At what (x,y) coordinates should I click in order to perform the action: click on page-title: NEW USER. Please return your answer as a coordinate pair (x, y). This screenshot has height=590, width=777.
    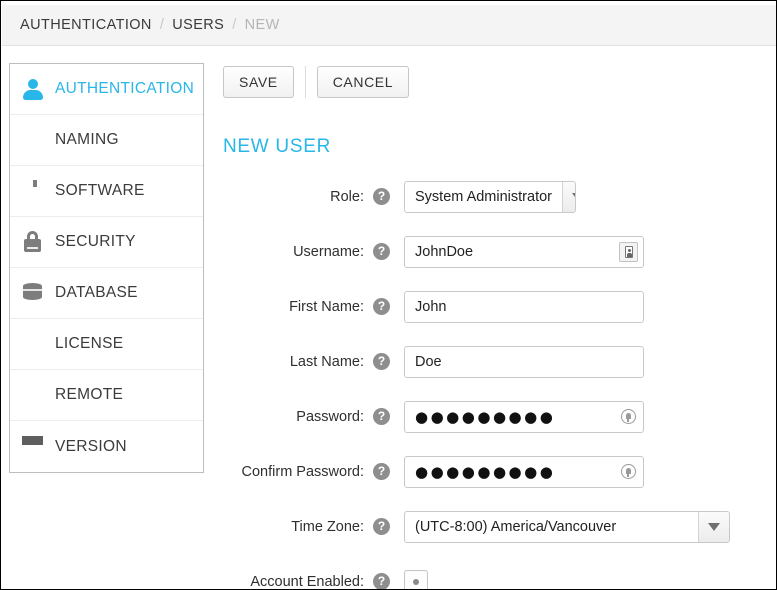
    Looking at the image, I should click on (277, 146).